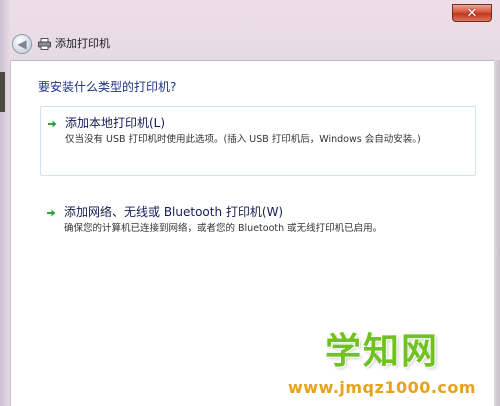 The image size is (500, 406). Describe the element at coordinates (82, 43) in the screenshot. I see `window-title: 添加打印机` at that location.